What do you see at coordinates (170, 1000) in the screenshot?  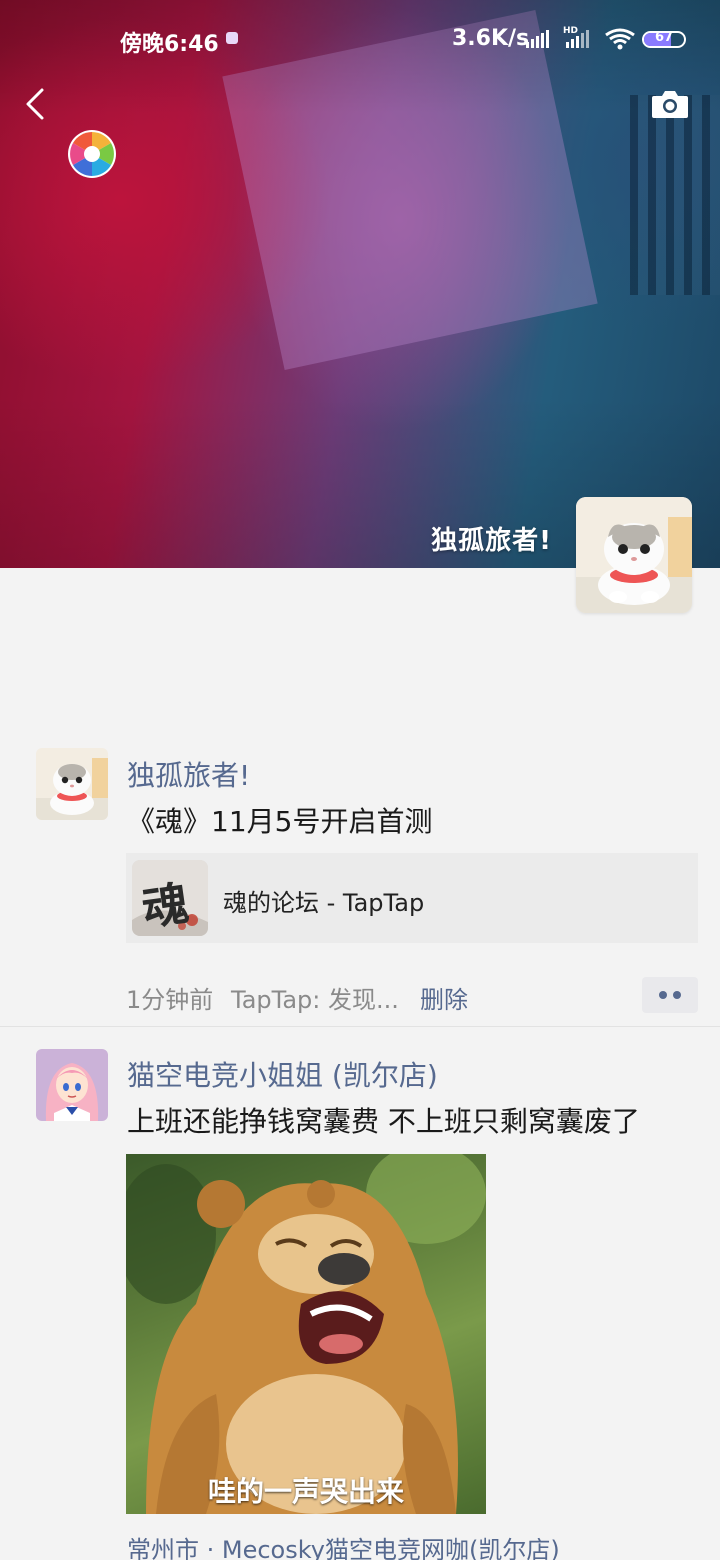 I see `post-time: 1分钟前` at bounding box center [170, 1000].